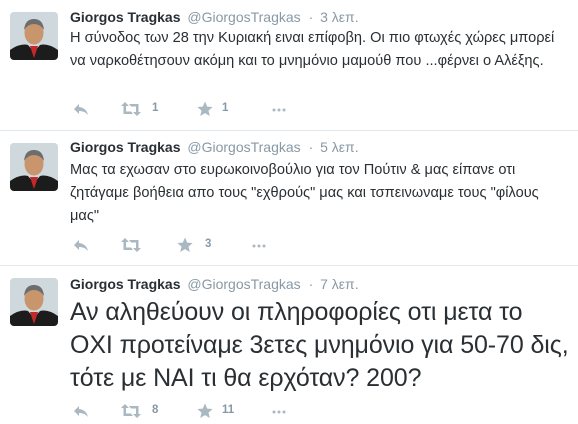 This screenshot has width=578, height=424. I want to click on tweet-timestamp: 3 λεπ., so click(339, 17).